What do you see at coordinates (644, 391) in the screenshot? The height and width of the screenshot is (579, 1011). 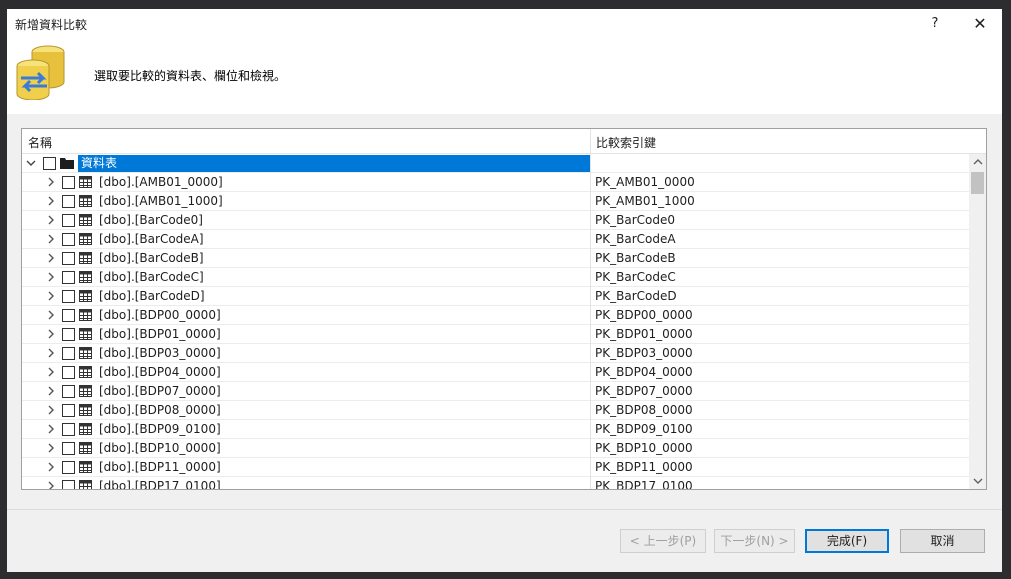 I see `comparison-key: PK_BDP07_0000` at bounding box center [644, 391].